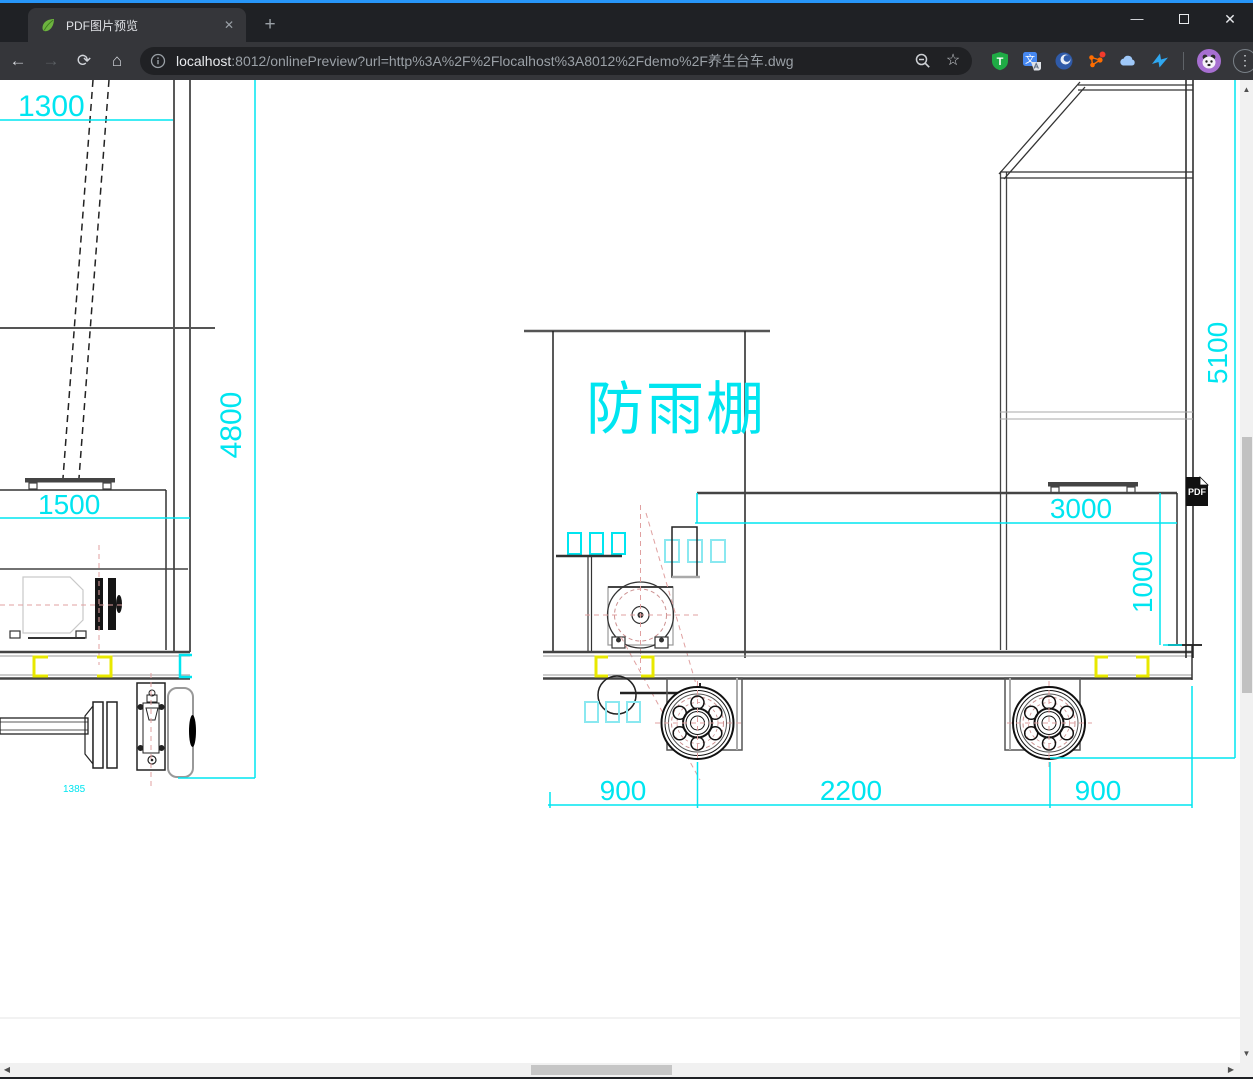 The width and height of the screenshot is (1253, 1079). I want to click on spring-leaf-favicon, so click(48, 25).